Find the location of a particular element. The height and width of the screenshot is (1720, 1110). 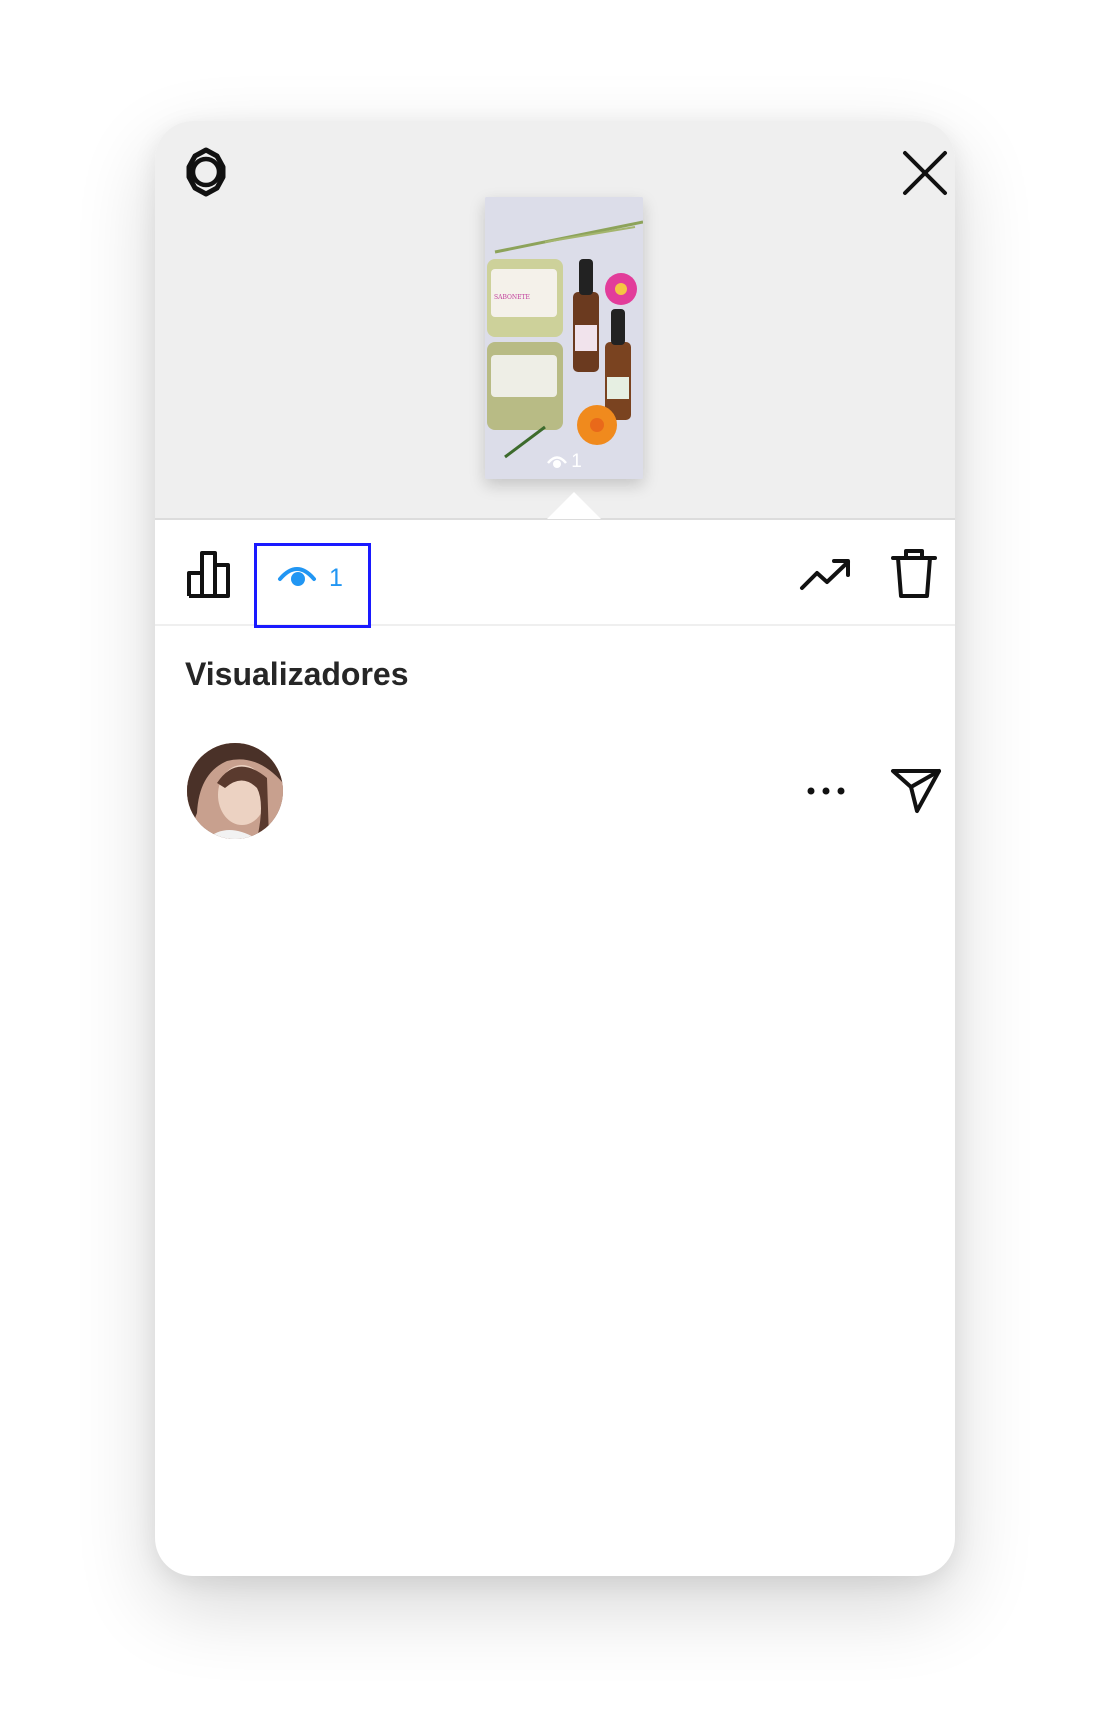

delete-button is located at coordinates (914, 573).